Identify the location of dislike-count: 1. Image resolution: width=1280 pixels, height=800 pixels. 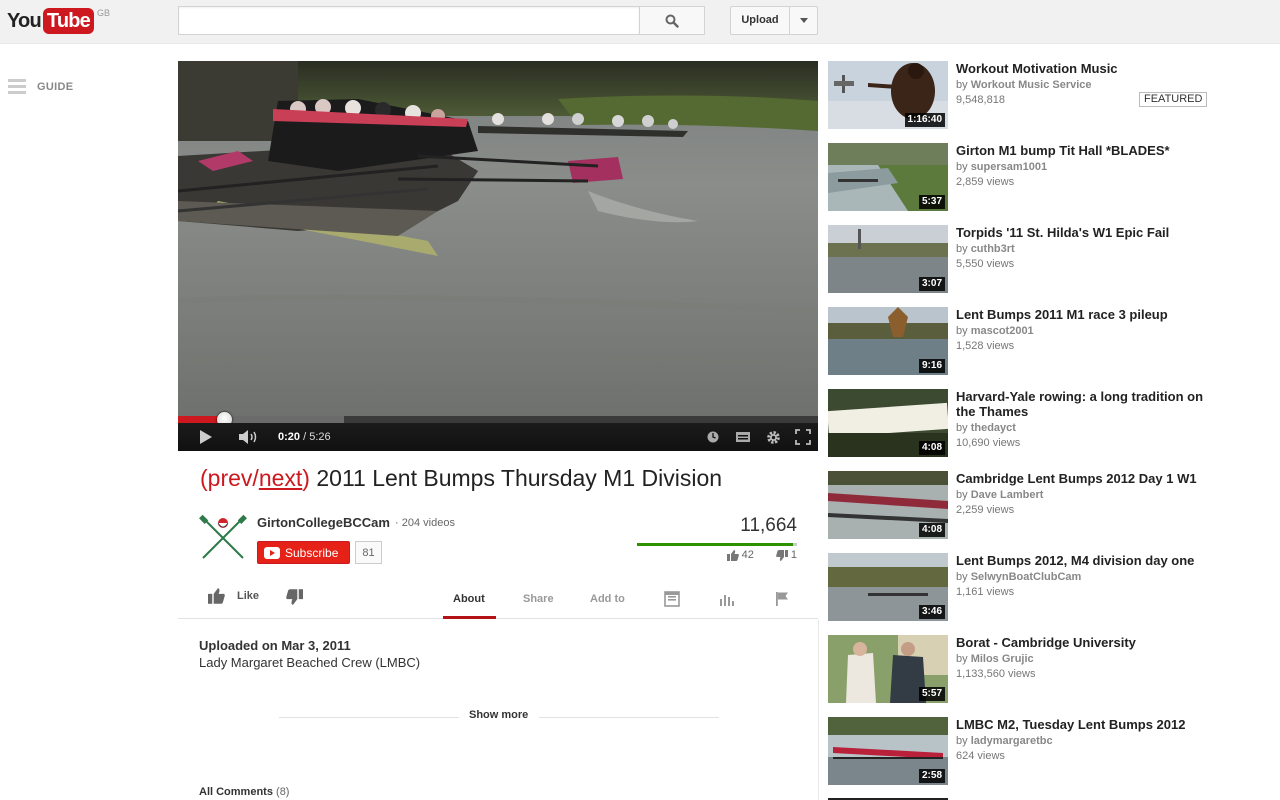
(793, 555).